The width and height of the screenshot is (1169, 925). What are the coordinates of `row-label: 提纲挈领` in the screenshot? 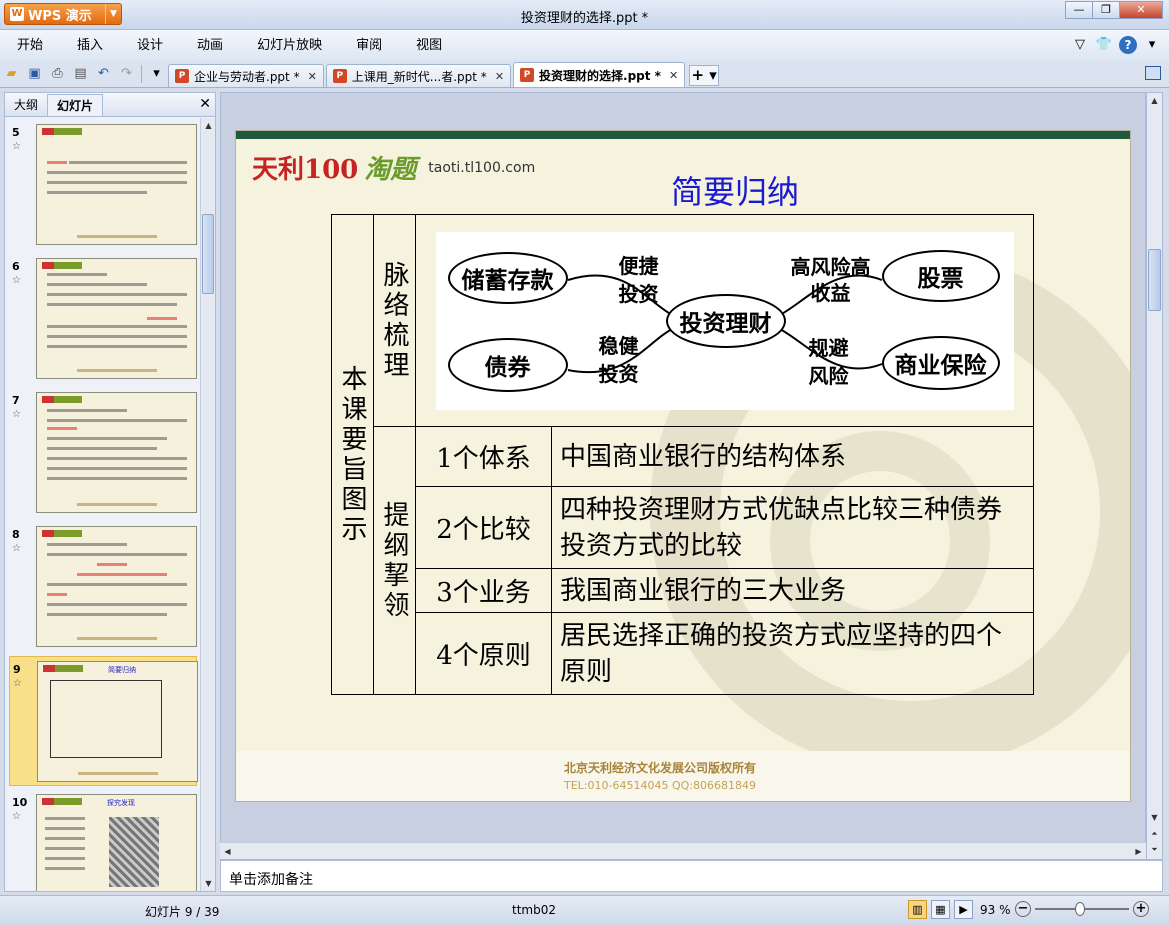 It's located at (394, 560).